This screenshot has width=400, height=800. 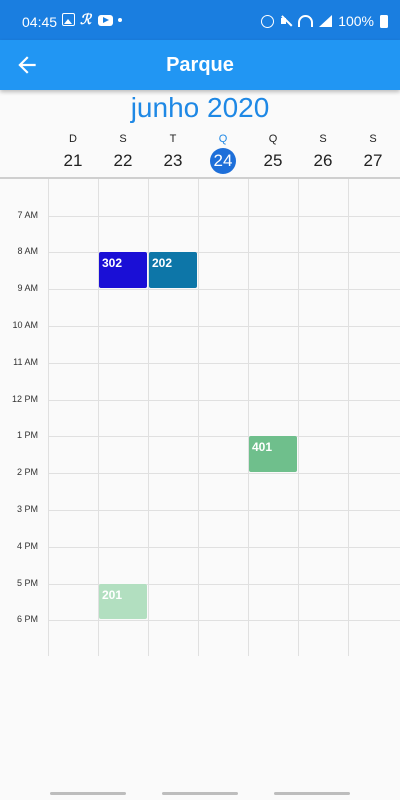 What do you see at coordinates (120, 19) in the screenshot?
I see `dot-icon` at bounding box center [120, 19].